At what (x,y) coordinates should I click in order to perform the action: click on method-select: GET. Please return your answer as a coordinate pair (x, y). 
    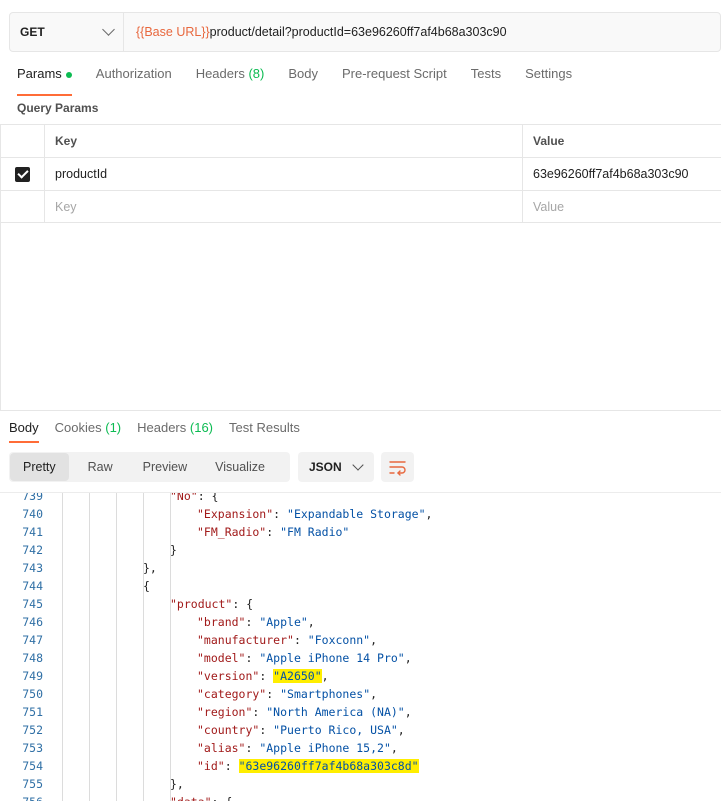
    Looking at the image, I should click on (67, 32).